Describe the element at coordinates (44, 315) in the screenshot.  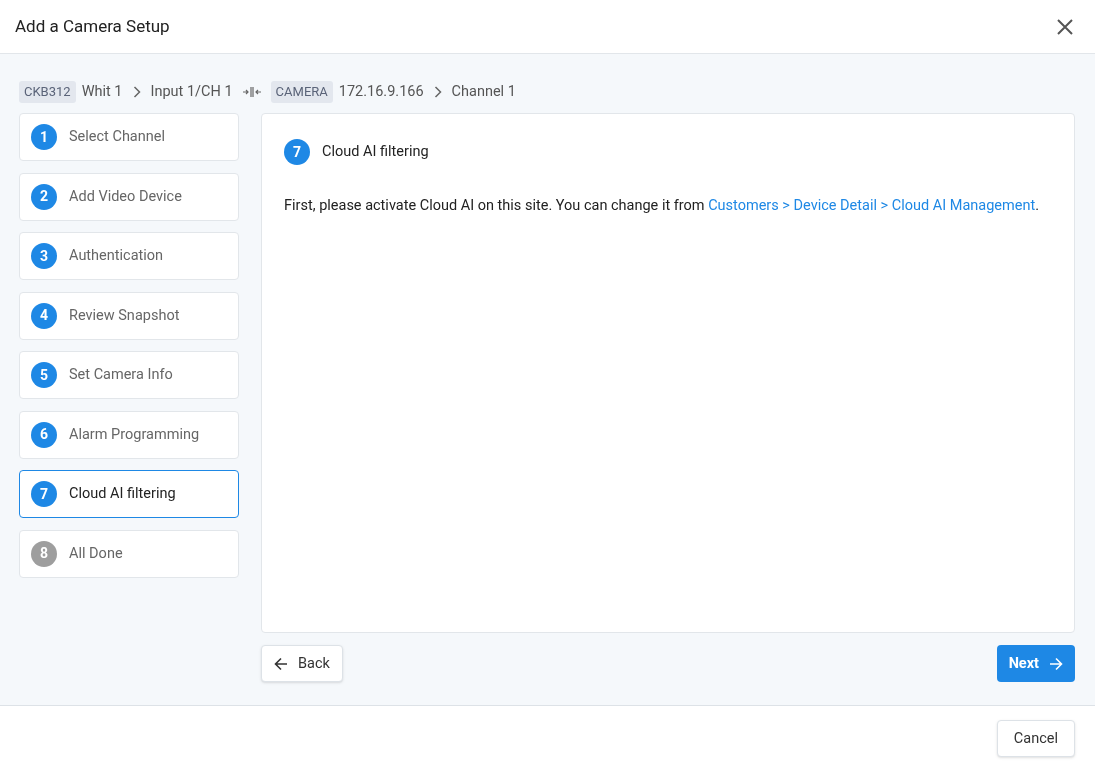
I see `step-number: 4` at that location.